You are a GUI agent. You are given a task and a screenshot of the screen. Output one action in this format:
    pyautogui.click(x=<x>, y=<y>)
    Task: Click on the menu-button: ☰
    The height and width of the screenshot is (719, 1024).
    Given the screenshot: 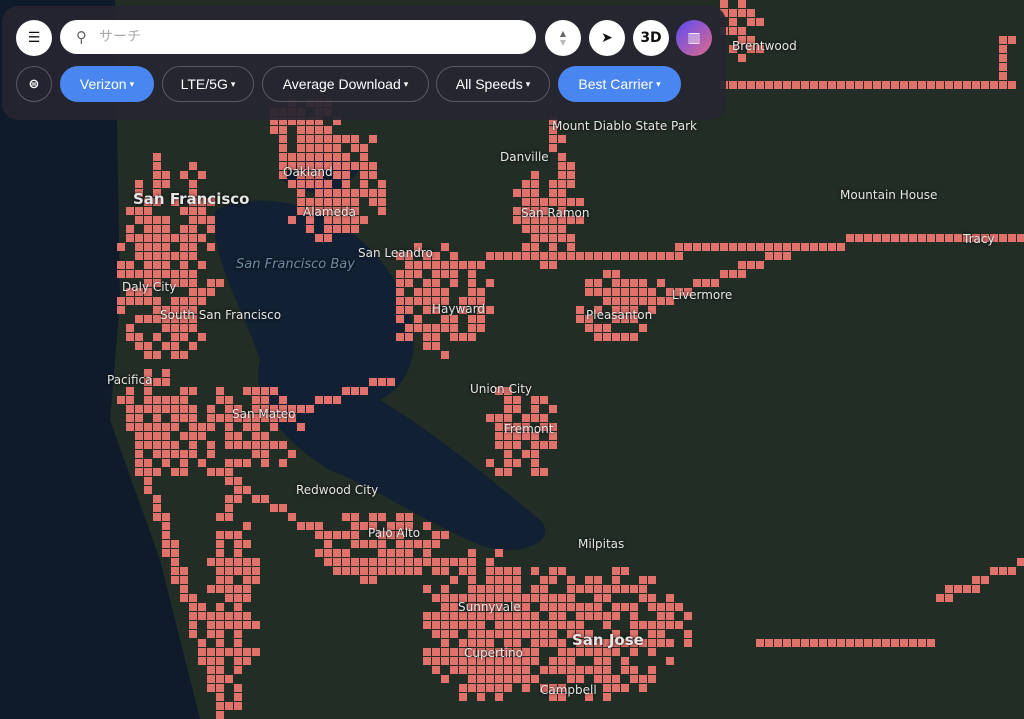 What is the action you would take?
    pyautogui.click(x=34, y=38)
    